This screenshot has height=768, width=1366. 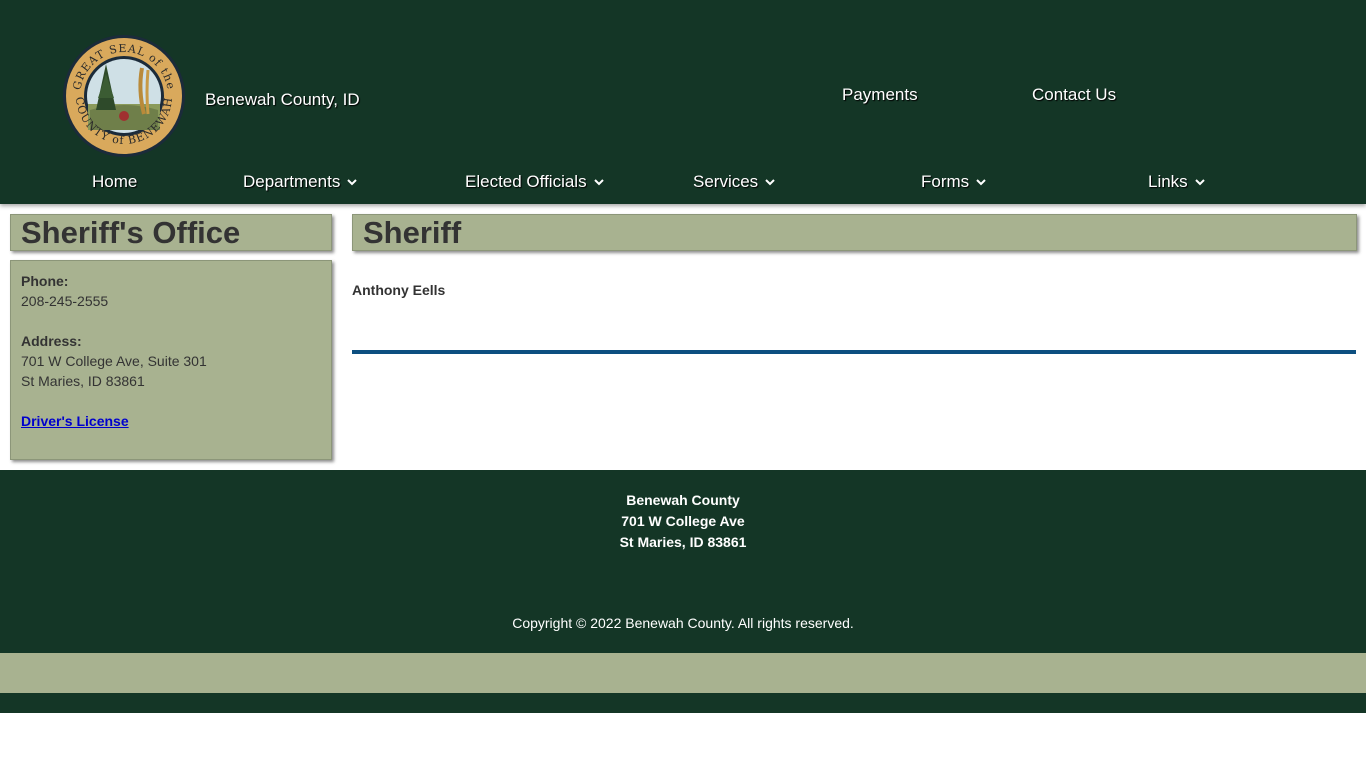 I want to click on site-name: Benewah County, ID, so click(x=282, y=100).